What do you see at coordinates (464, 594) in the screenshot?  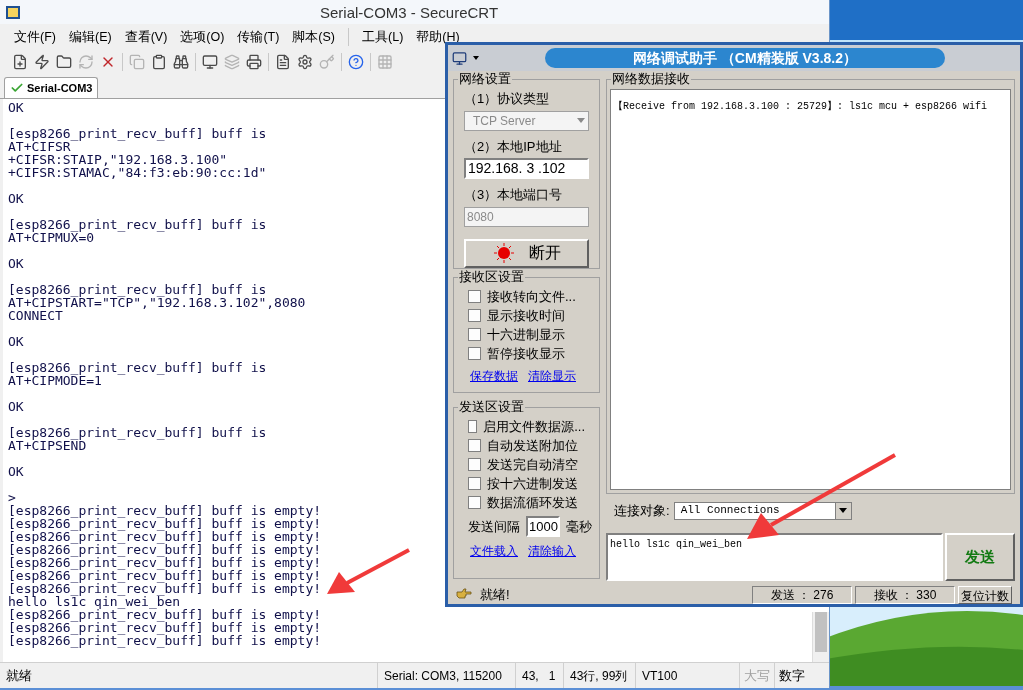 I see `pointing-hand-icon` at bounding box center [464, 594].